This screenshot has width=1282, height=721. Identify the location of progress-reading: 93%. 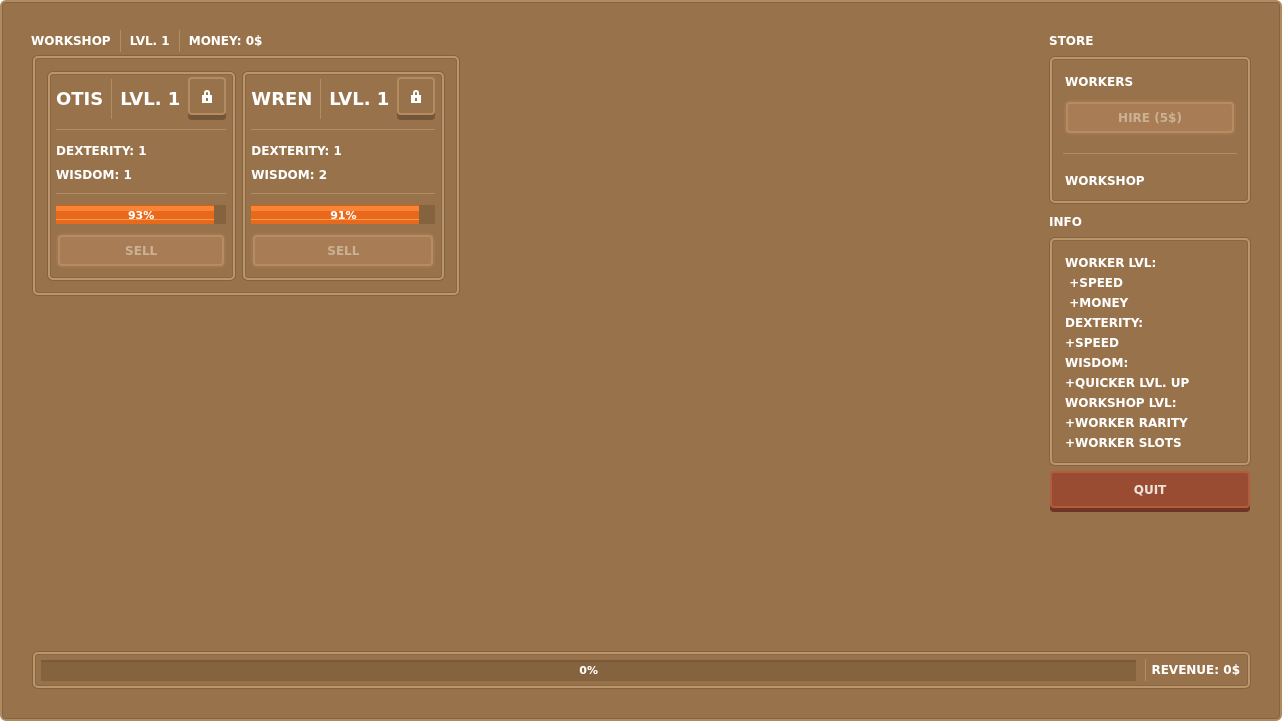
(141, 214).